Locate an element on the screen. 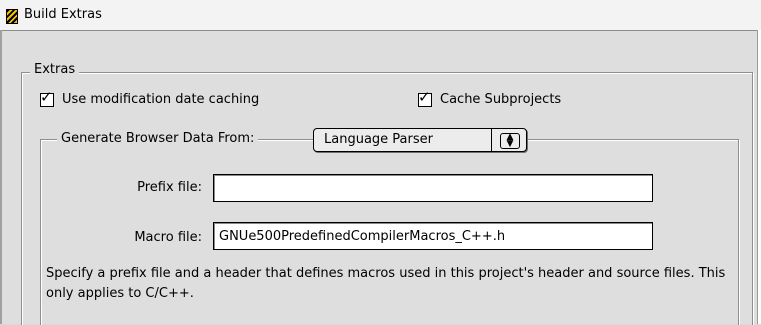 This screenshot has height=325, width=761. left-border is located at coordinates (1, 177).